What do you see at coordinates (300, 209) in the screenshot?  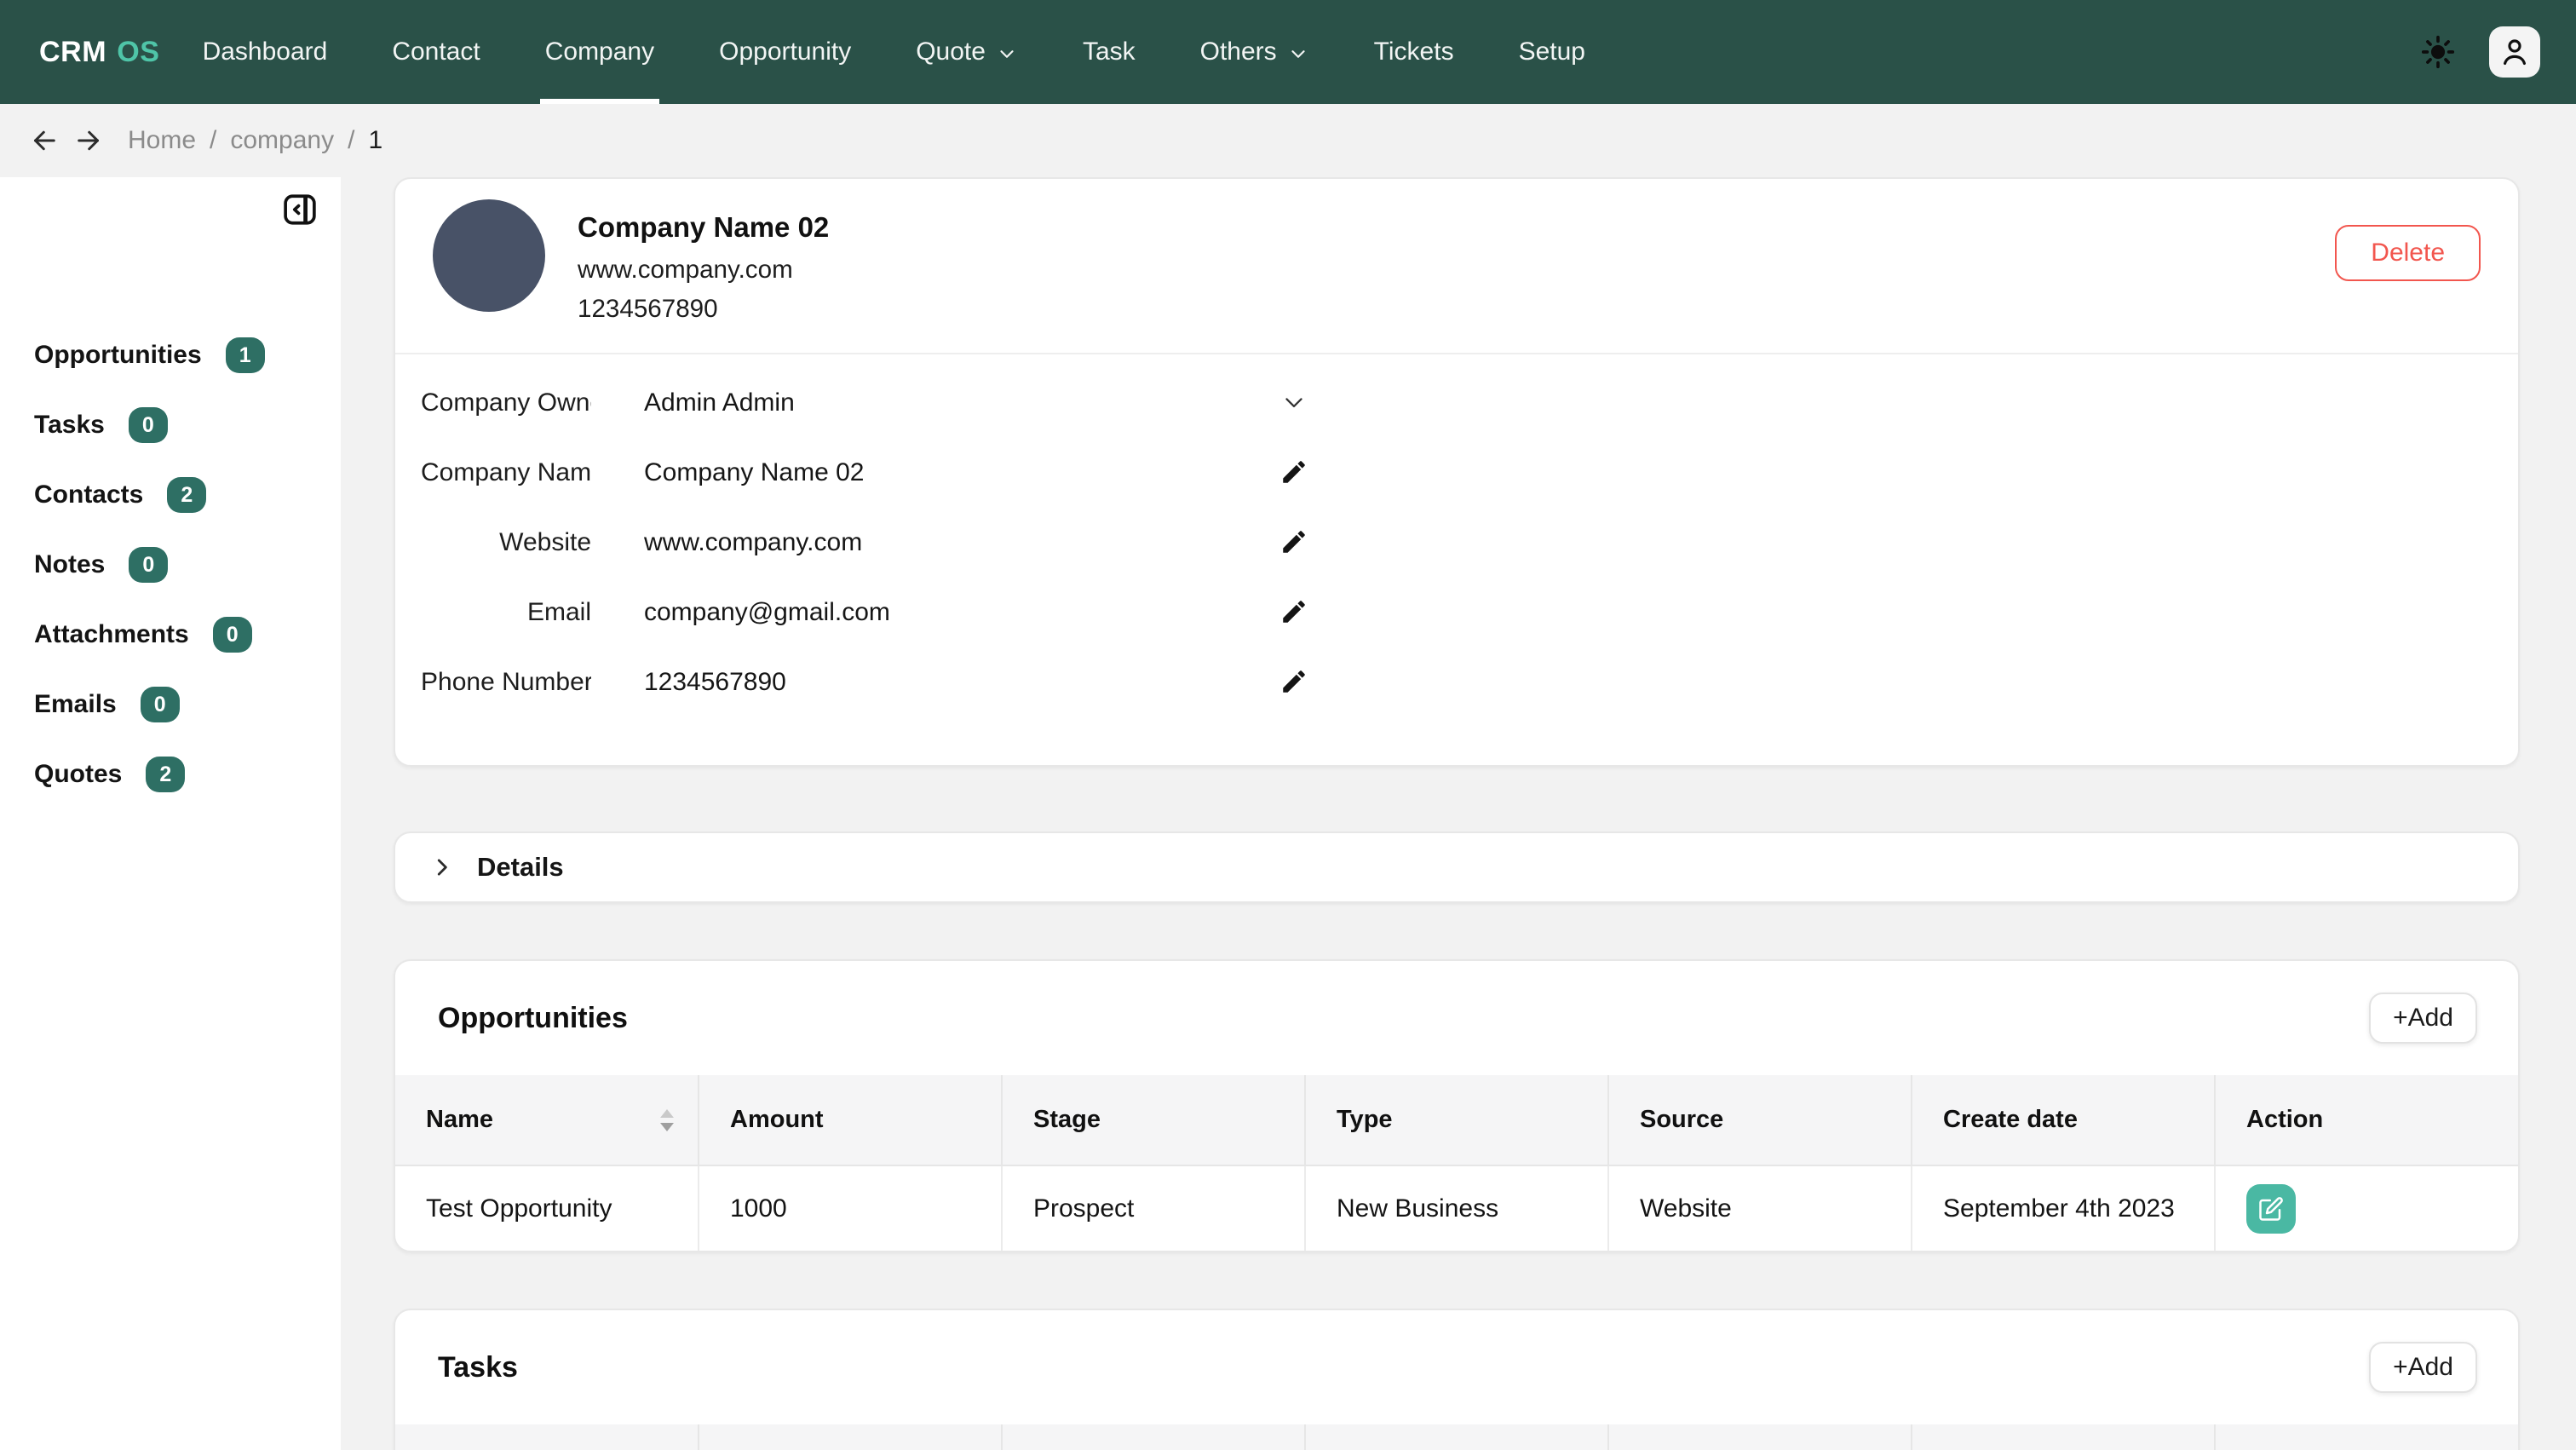 I see `panel-collapse-icon` at bounding box center [300, 209].